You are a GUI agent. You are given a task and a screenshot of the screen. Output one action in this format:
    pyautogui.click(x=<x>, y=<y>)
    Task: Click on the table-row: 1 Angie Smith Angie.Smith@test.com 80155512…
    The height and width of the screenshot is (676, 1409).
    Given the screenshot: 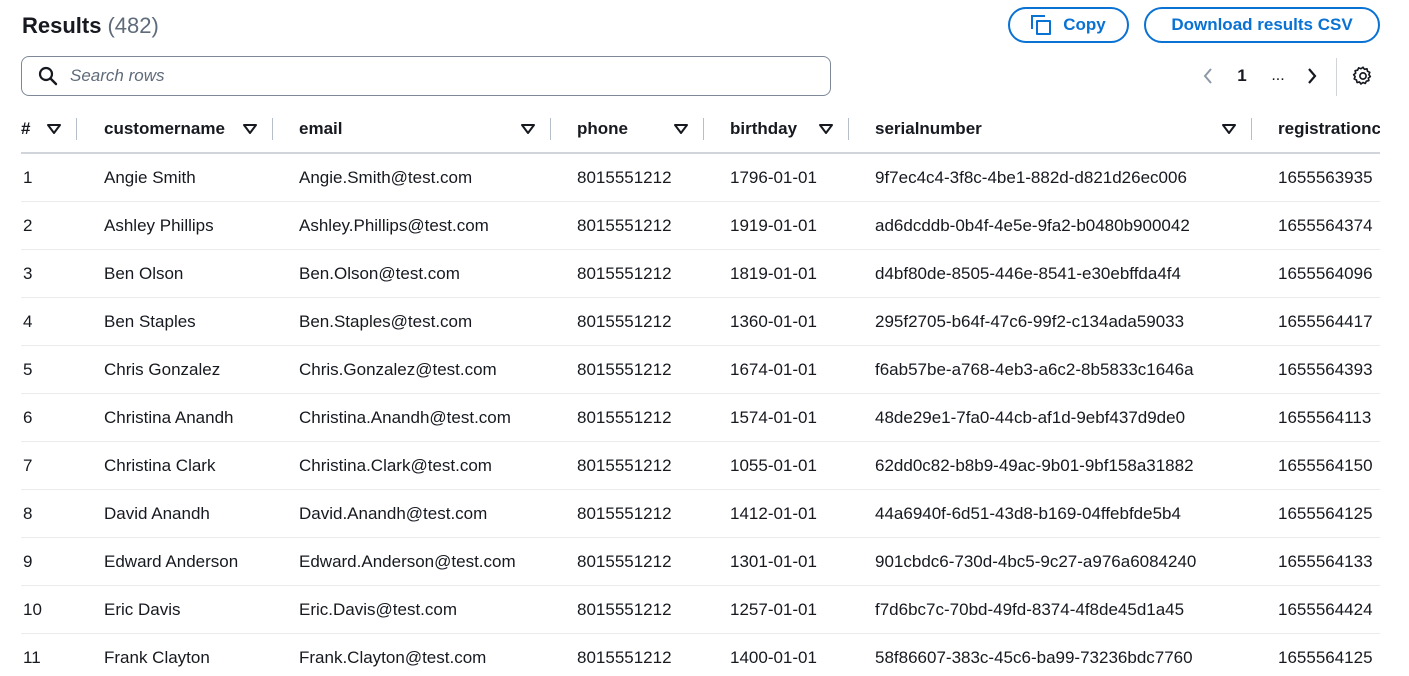 What is the action you would take?
    pyautogui.click(x=700, y=177)
    